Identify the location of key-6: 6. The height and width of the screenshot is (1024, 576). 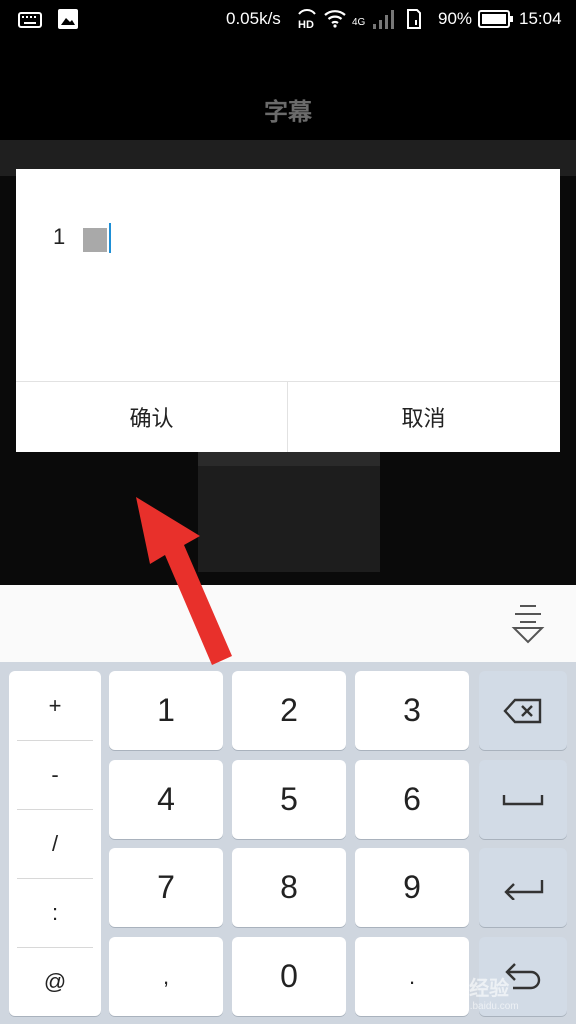
(412, 799).